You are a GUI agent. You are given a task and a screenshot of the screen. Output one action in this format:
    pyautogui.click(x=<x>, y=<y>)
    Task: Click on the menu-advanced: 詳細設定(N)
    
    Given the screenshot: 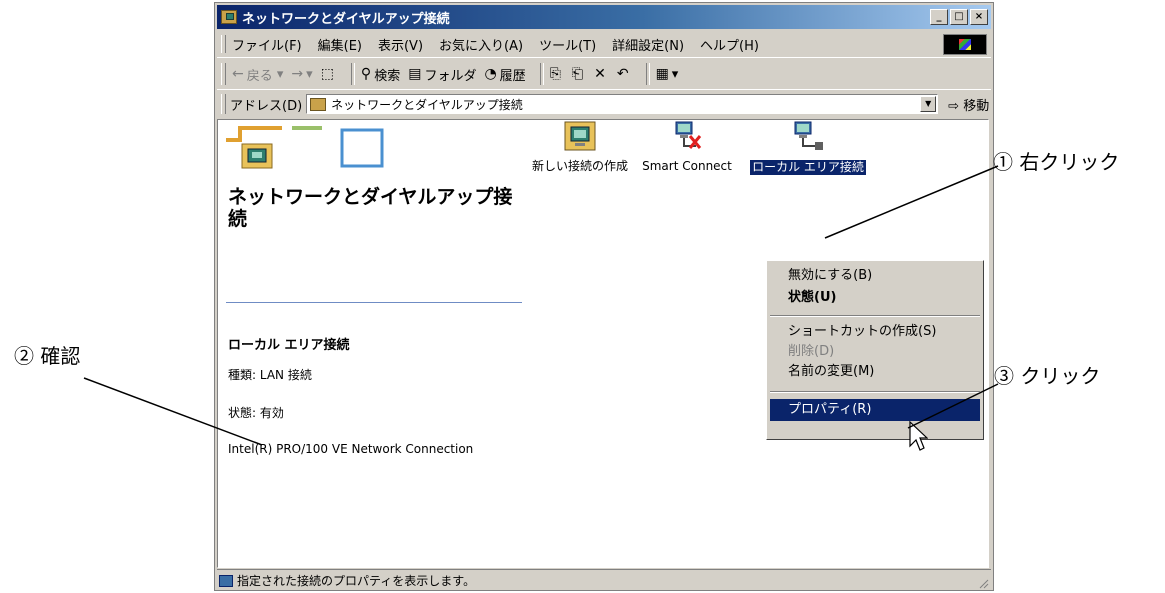 What is the action you would take?
    pyautogui.click(x=648, y=44)
    